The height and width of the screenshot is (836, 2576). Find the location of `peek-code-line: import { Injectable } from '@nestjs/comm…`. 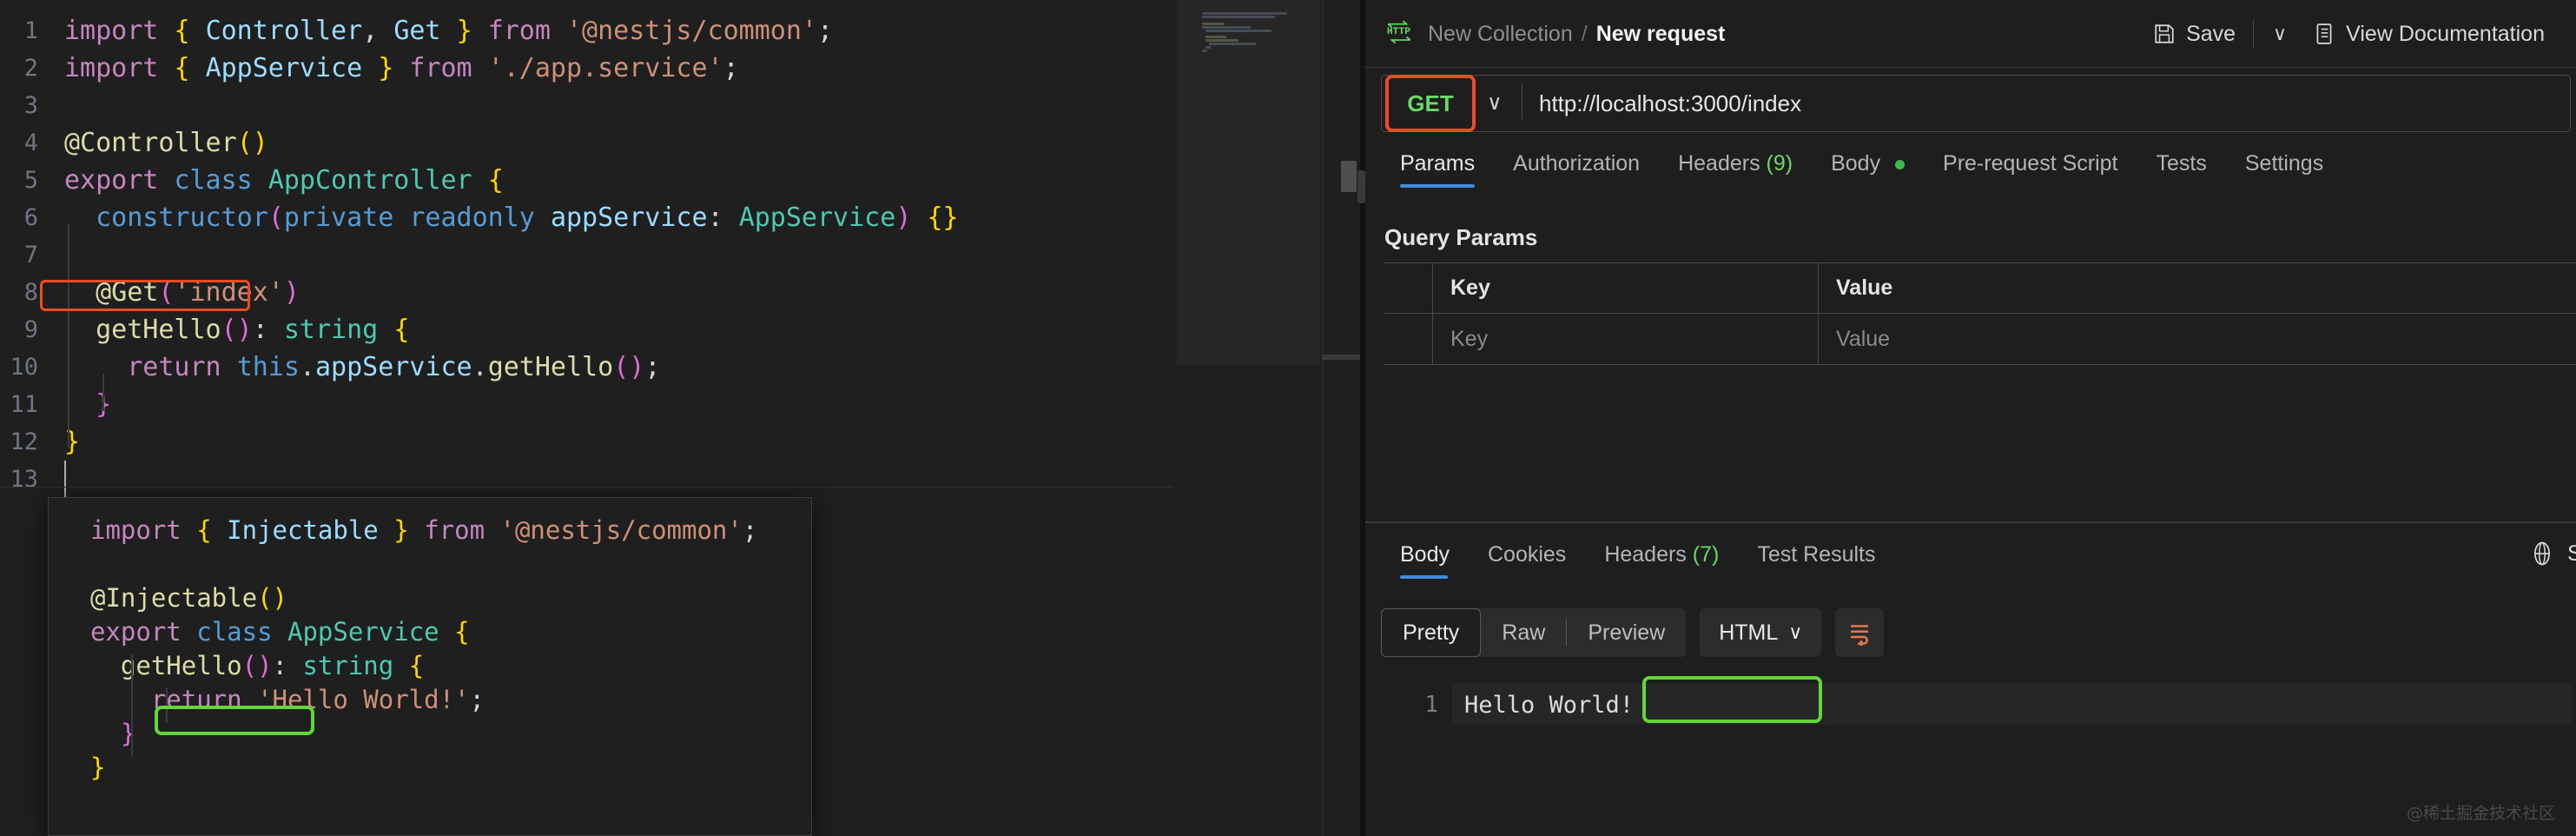

peek-code-line: import { Injectable } from '@nestjs/comm… is located at coordinates (424, 530).